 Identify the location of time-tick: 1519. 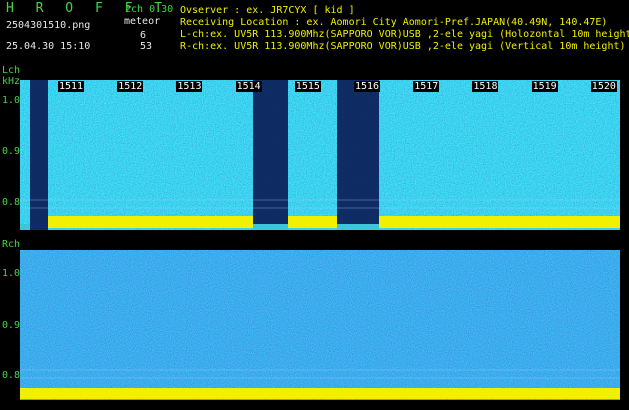
(544, 86).